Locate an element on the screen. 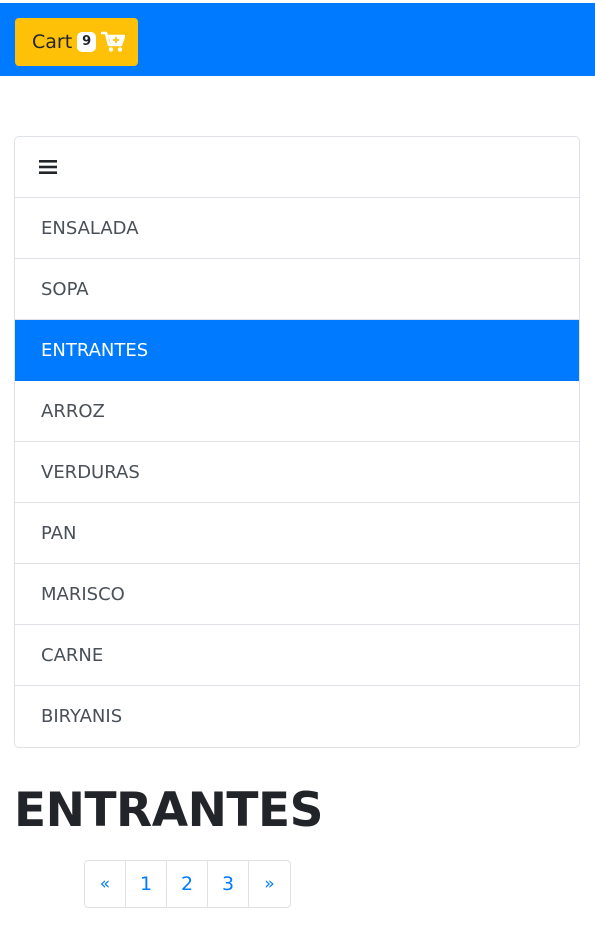 This screenshot has width=595, height=935. hamburger-icon is located at coordinates (48, 167).